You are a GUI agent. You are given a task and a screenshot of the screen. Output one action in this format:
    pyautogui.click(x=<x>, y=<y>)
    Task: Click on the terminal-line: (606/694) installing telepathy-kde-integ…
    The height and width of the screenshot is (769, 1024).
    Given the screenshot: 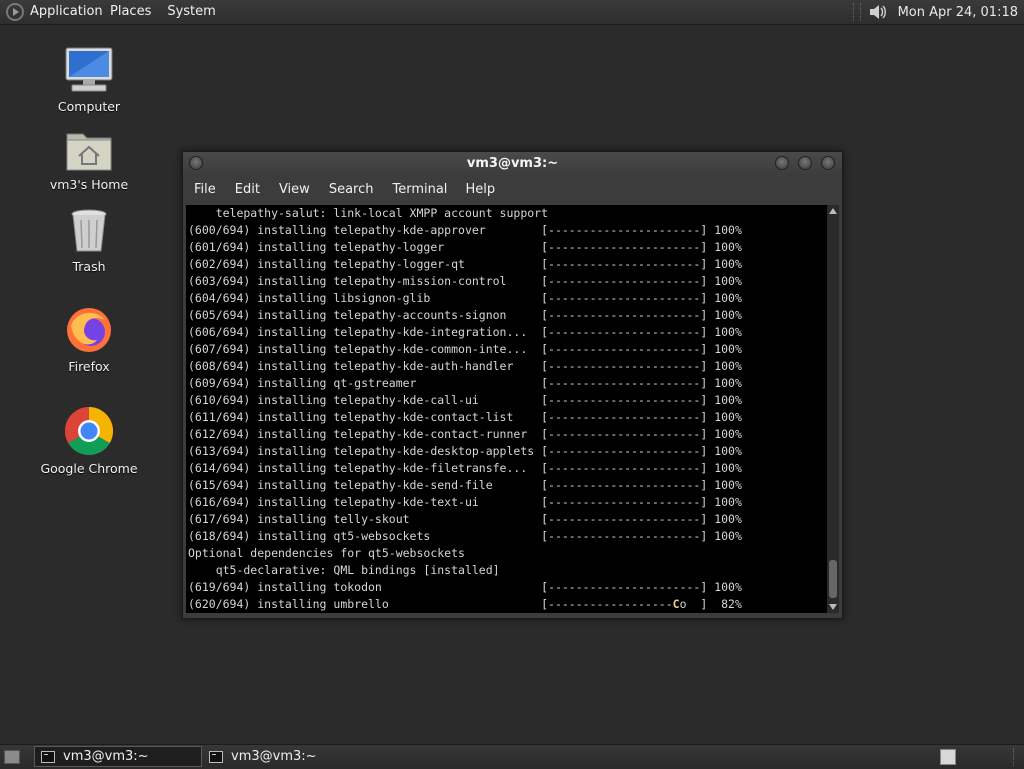 What is the action you would take?
    pyautogui.click(x=465, y=332)
    